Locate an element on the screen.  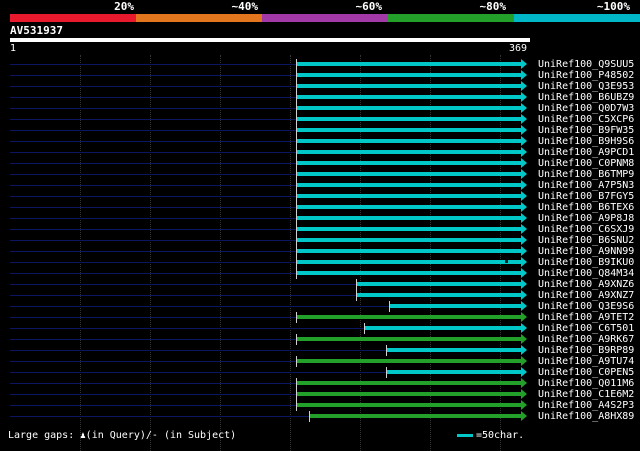
hit-label-link: UniRef100_Q0D7W3 is located at coordinates (586, 108).